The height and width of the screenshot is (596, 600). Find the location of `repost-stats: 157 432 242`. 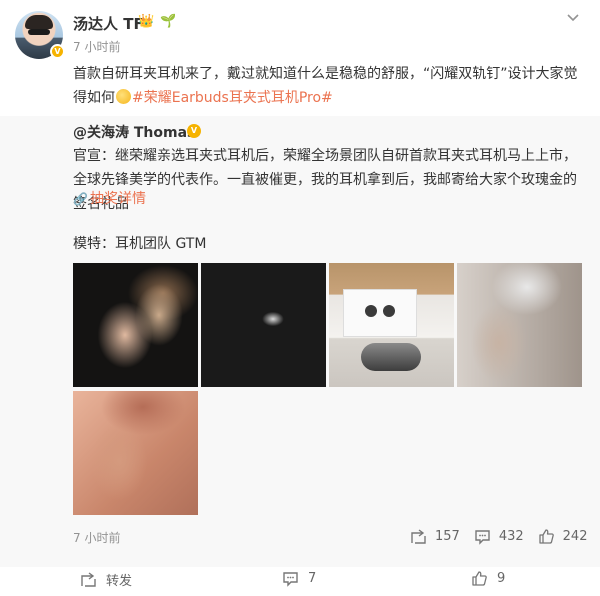

repost-stats: 157 432 242 is located at coordinates (498, 536).